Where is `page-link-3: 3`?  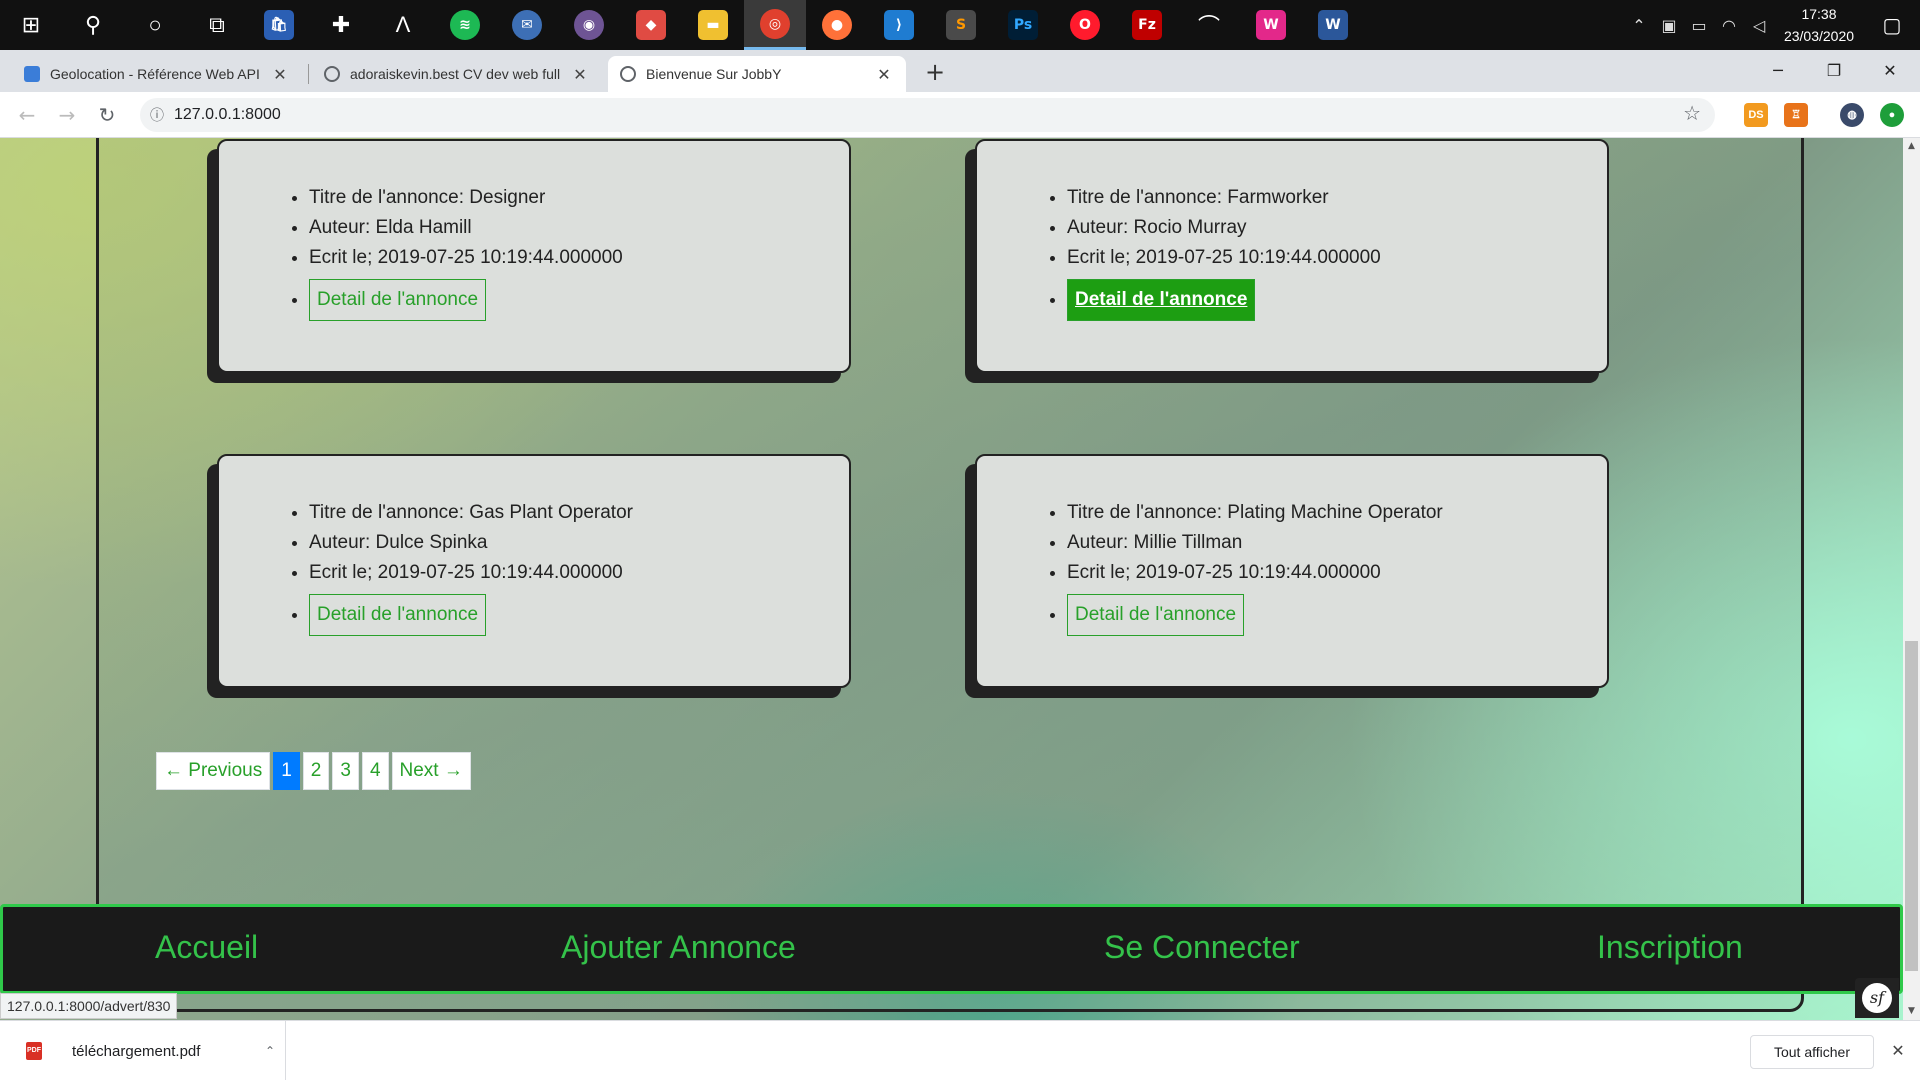 page-link-3: 3 is located at coordinates (345, 771).